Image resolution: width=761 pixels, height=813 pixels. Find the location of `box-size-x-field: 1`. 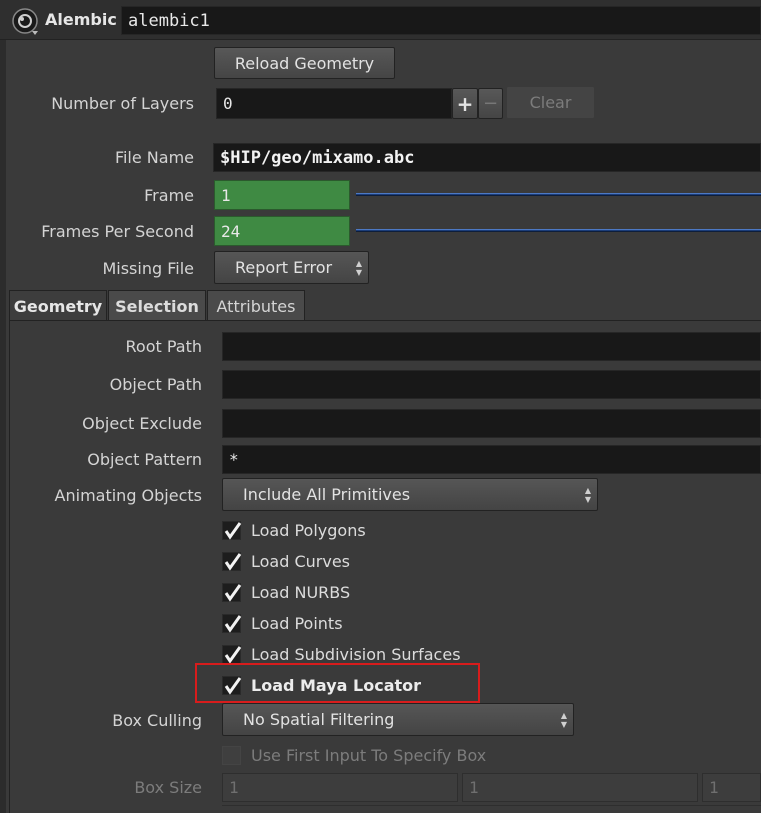

box-size-x-field: 1 is located at coordinates (340, 787).